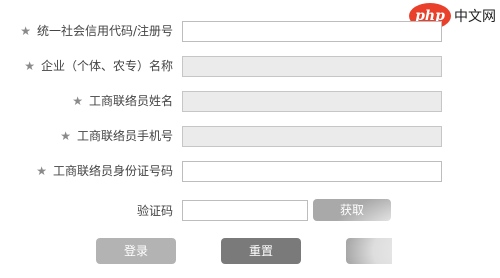 Image resolution: width=500 pixels, height=278 pixels. Describe the element at coordinates (104, 171) in the screenshot. I see `label-contact-id: ★ 工商联络员身份证号码` at that location.